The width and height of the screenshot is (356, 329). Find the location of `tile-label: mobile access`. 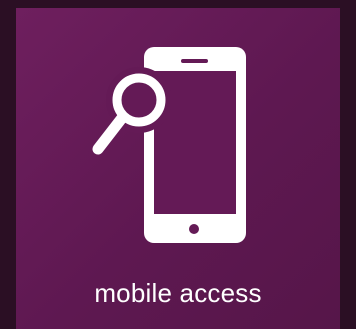

tile-label: mobile access is located at coordinates (178, 293).